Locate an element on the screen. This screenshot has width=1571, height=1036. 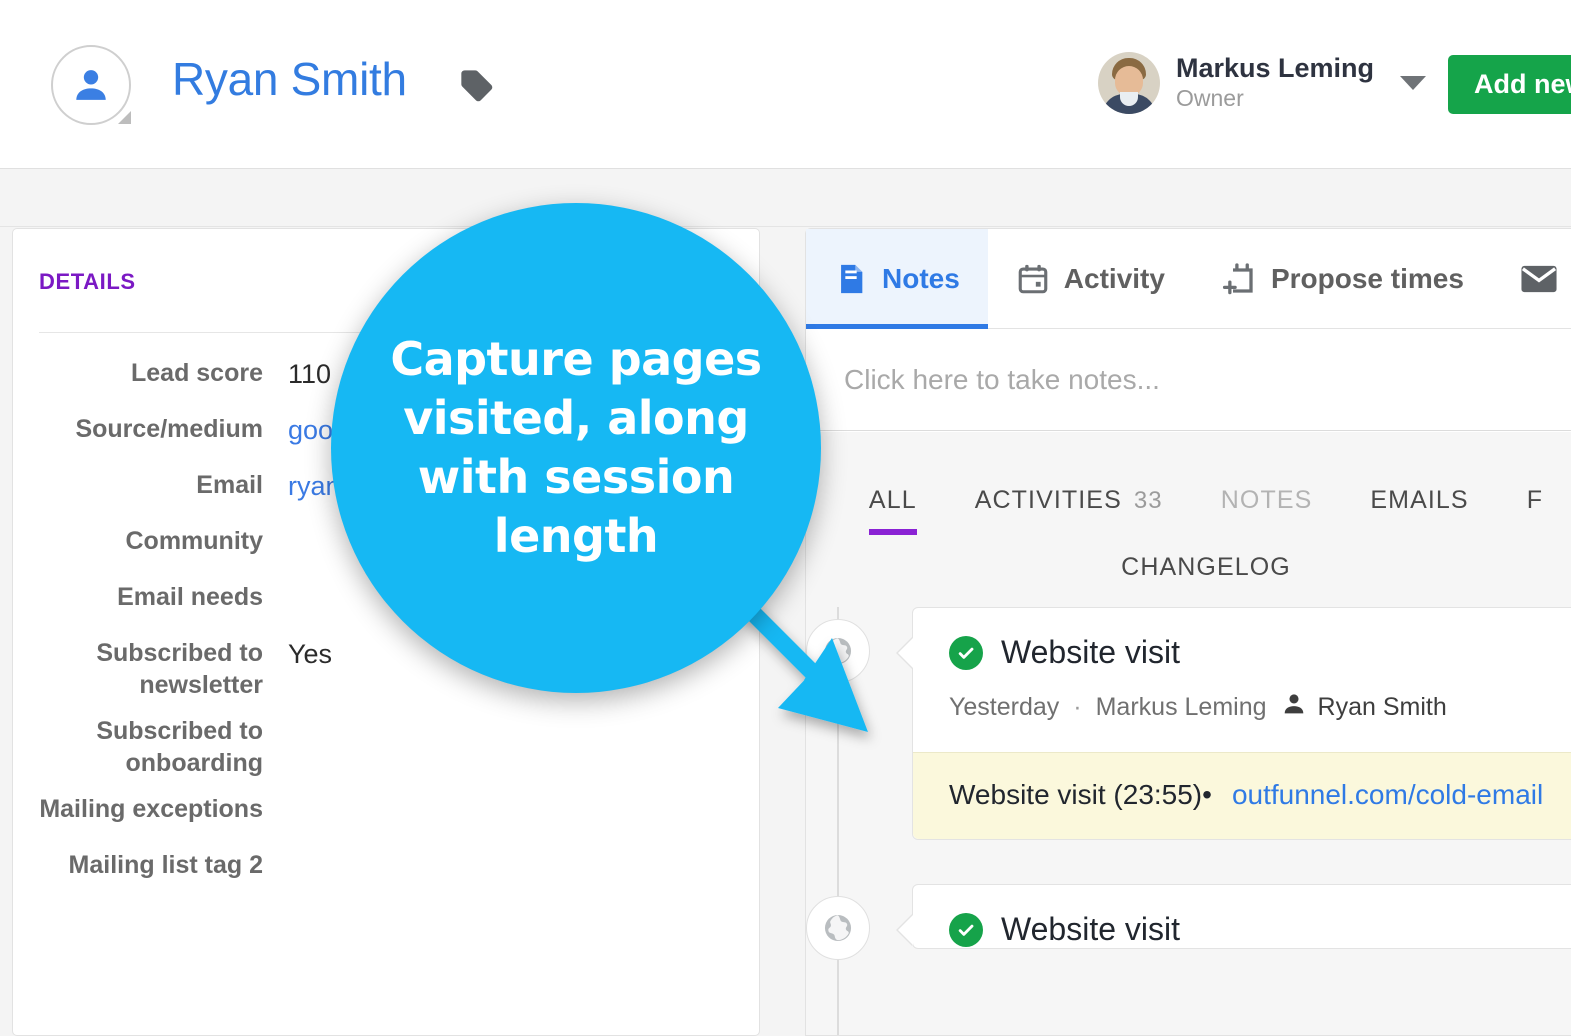
detail-field-label: Mailing list tag 2 is located at coordinates (165, 865).